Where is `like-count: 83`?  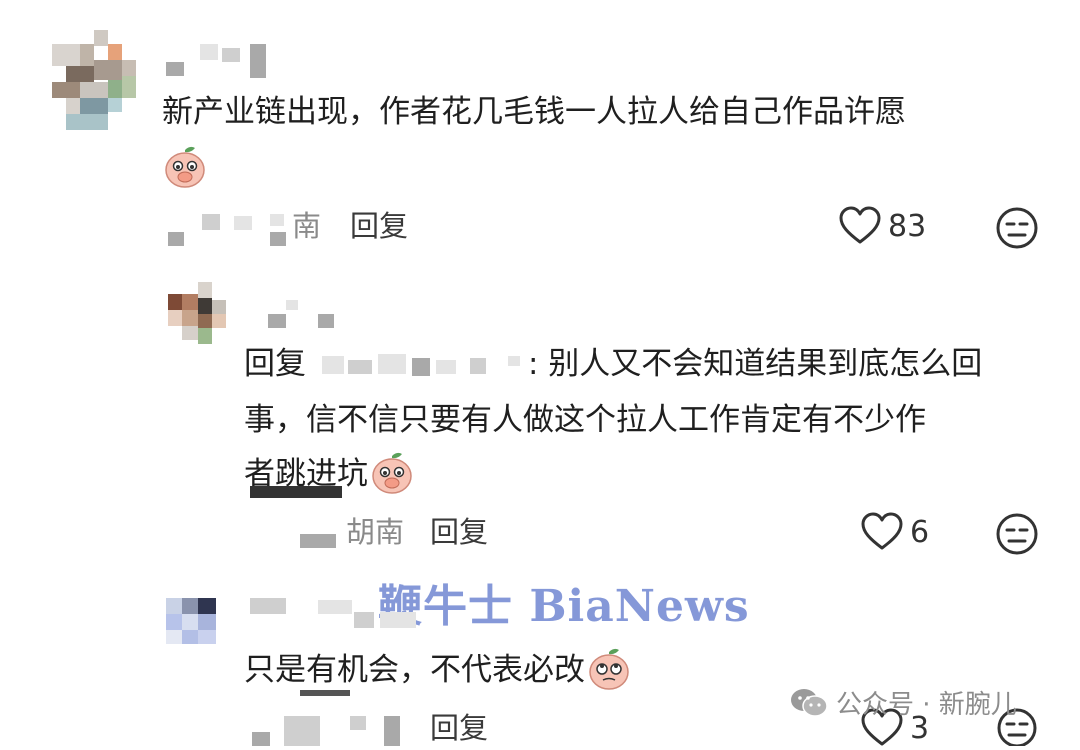
like-count: 83 is located at coordinates (907, 226).